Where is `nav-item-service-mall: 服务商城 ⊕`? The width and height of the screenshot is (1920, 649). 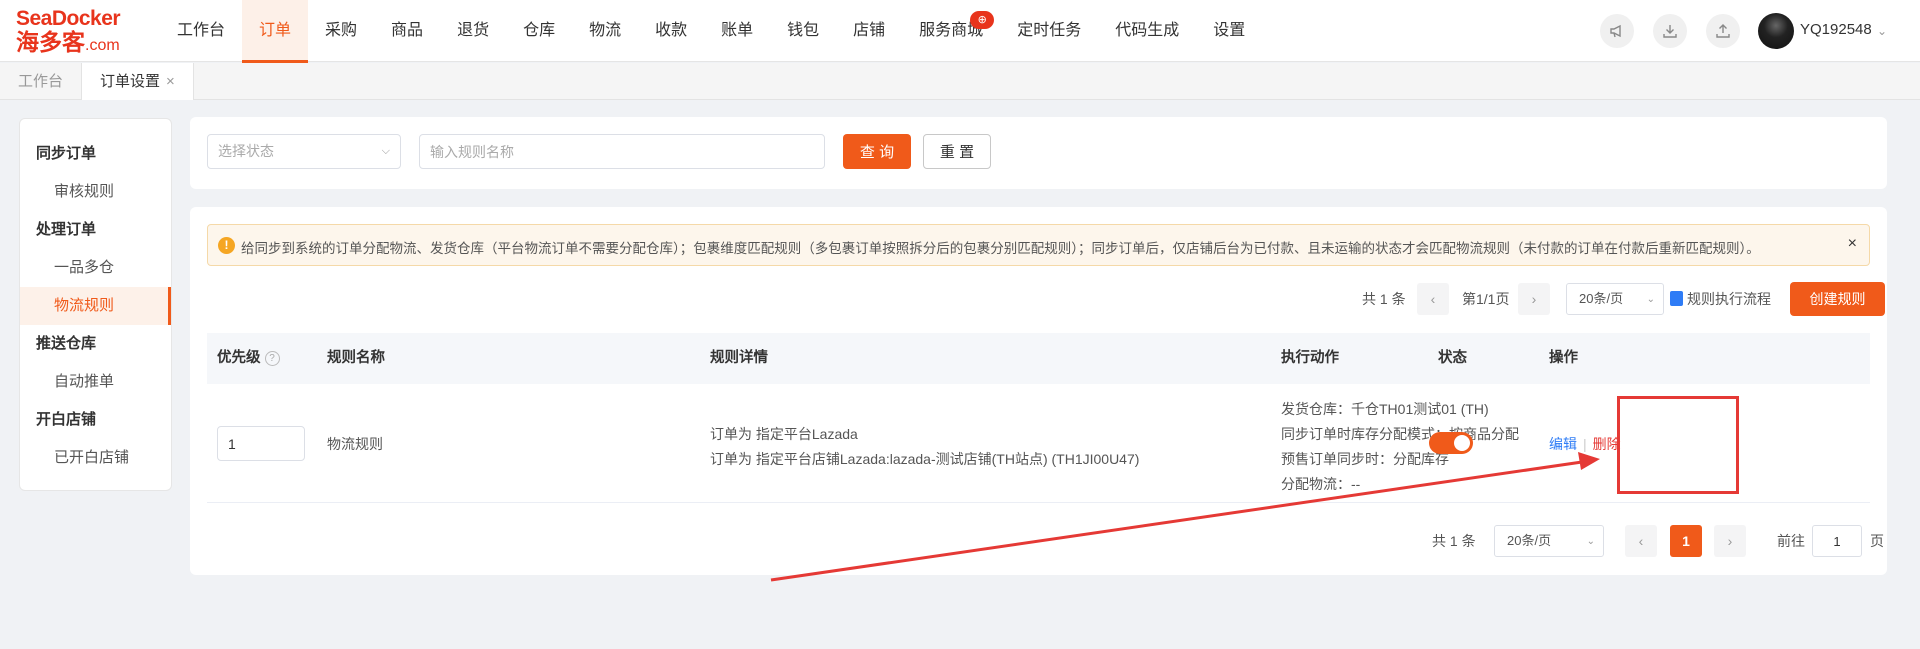 nav-item-service-mall: 服务商城 ⊕ is located at coordinates (951, 31).